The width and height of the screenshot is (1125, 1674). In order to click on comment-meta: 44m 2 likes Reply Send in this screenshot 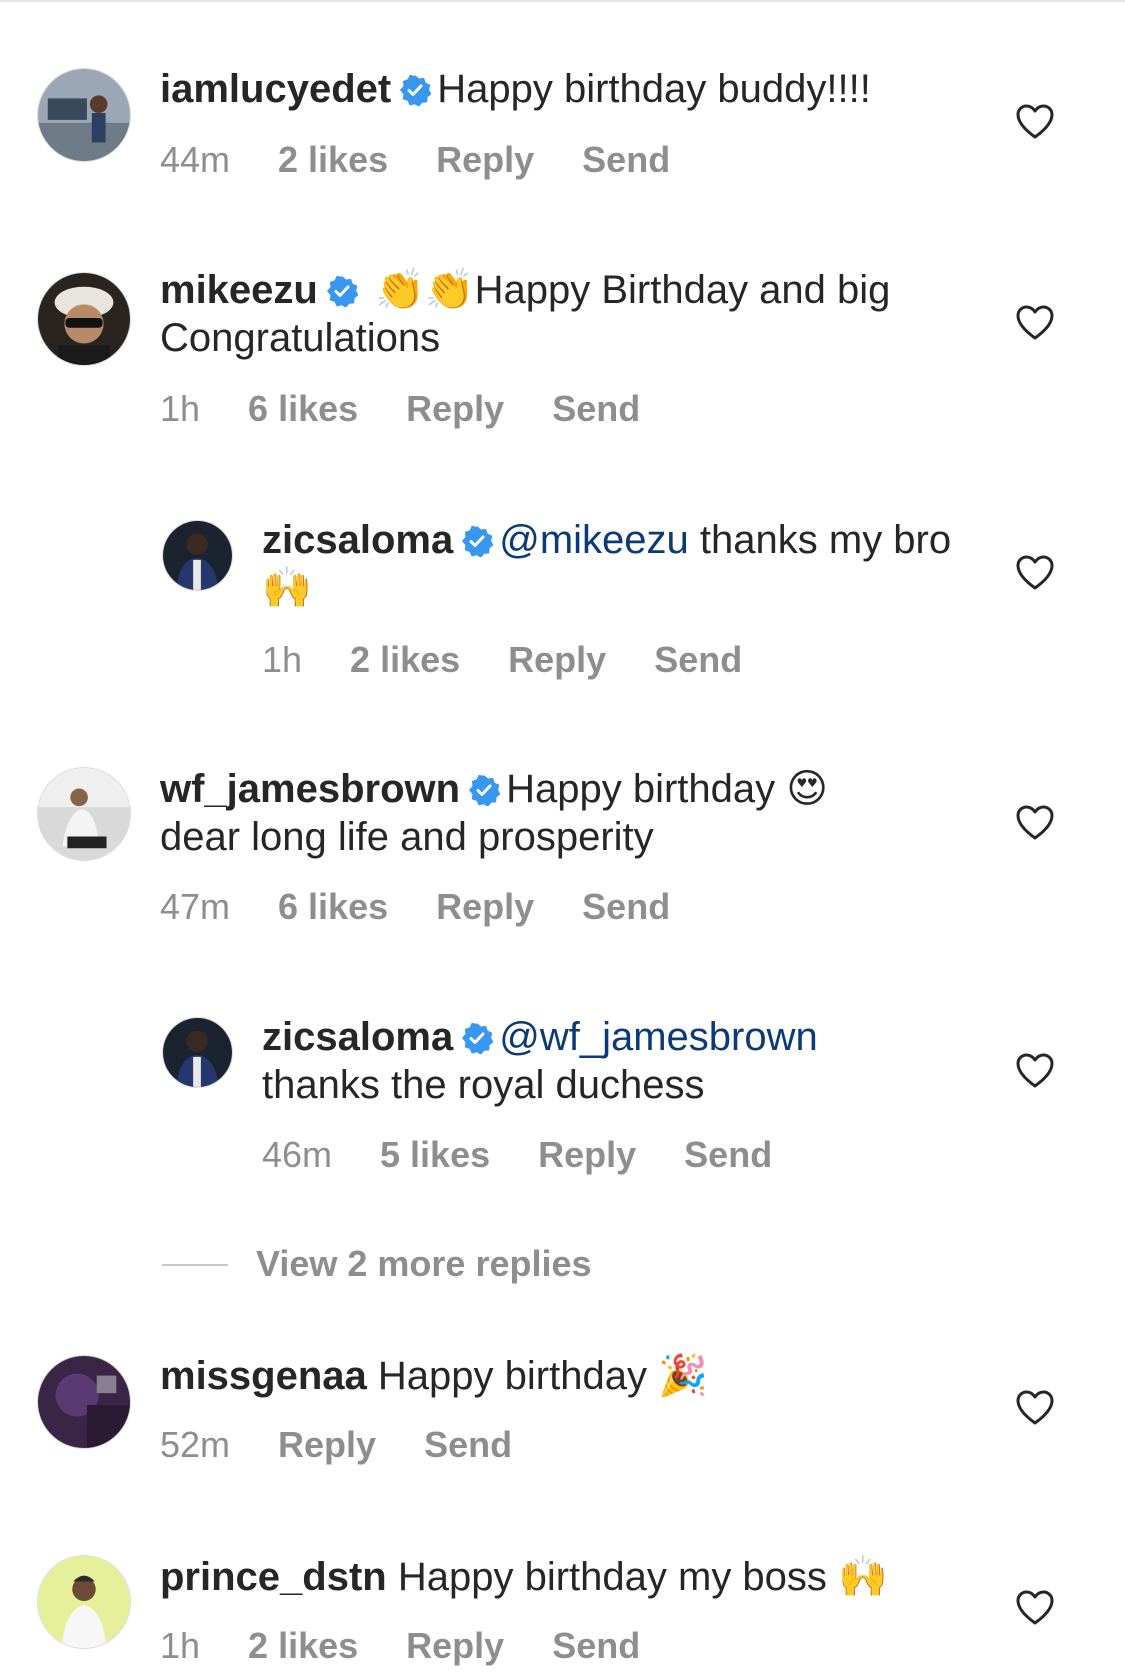, I will do `click(439, 160)`.